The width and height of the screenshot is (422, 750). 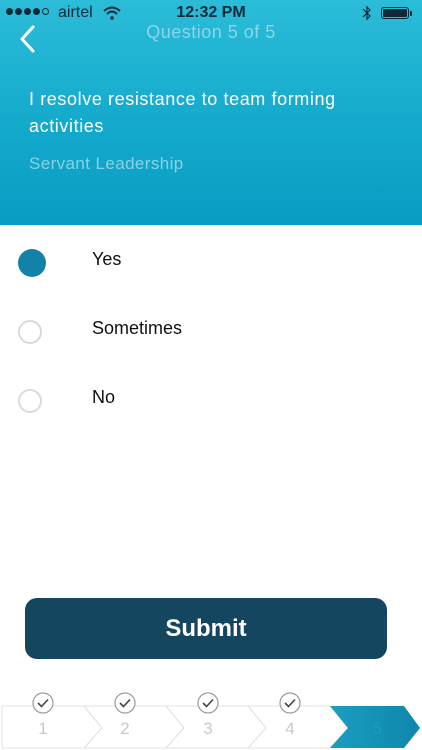 What do you see at coordinates (104, 397) in the screenshot?
I see `option-label: No` at bounding box center [104, 397].